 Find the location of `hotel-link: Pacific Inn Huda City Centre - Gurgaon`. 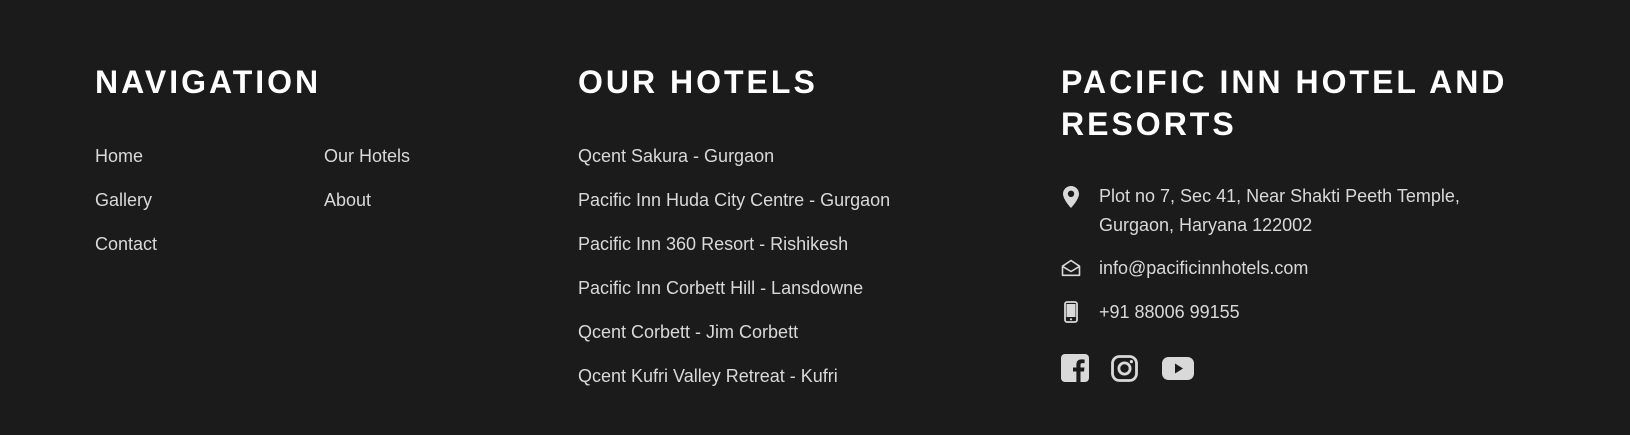

hotel-link: Pacific Inn Huda City Centre - Gurgaon is located at coordinates (734, 200).